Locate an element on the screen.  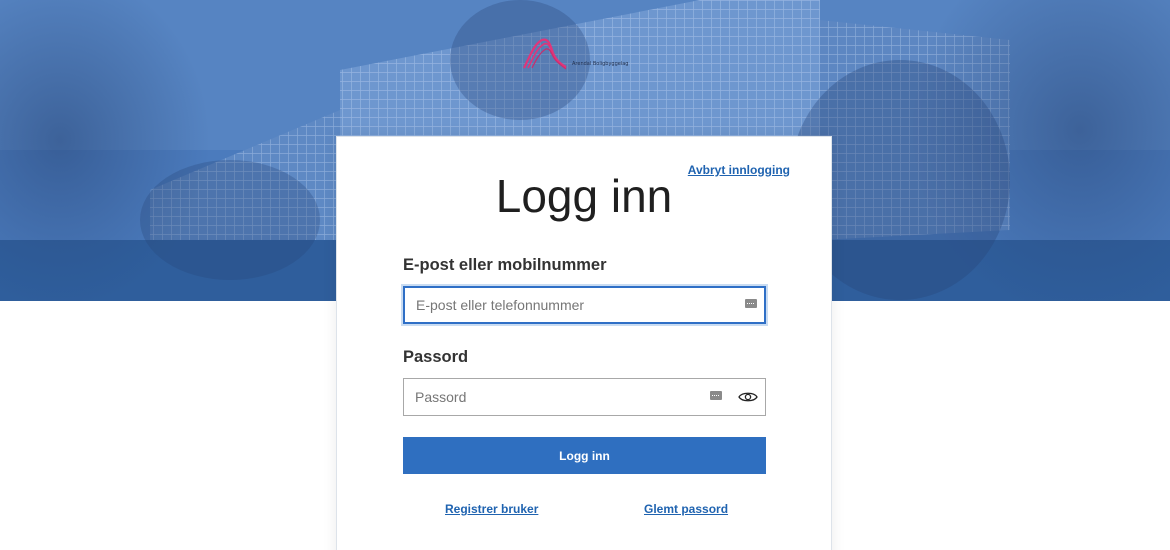
password-input is located at coordinates (567, 397).